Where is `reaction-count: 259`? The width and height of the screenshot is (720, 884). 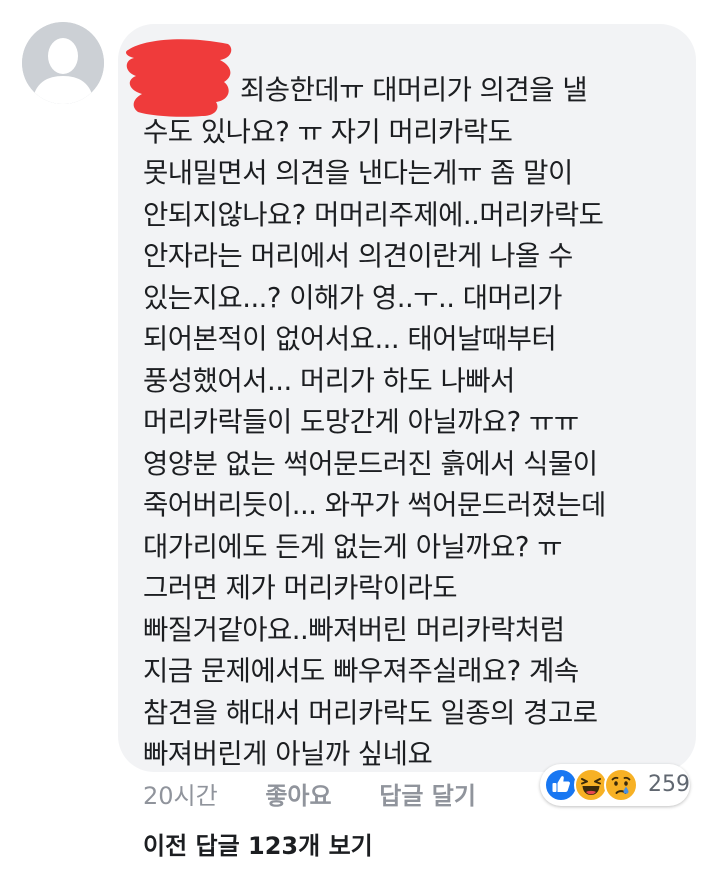 reaction-count: 259 is located at coordinates (669, 784).